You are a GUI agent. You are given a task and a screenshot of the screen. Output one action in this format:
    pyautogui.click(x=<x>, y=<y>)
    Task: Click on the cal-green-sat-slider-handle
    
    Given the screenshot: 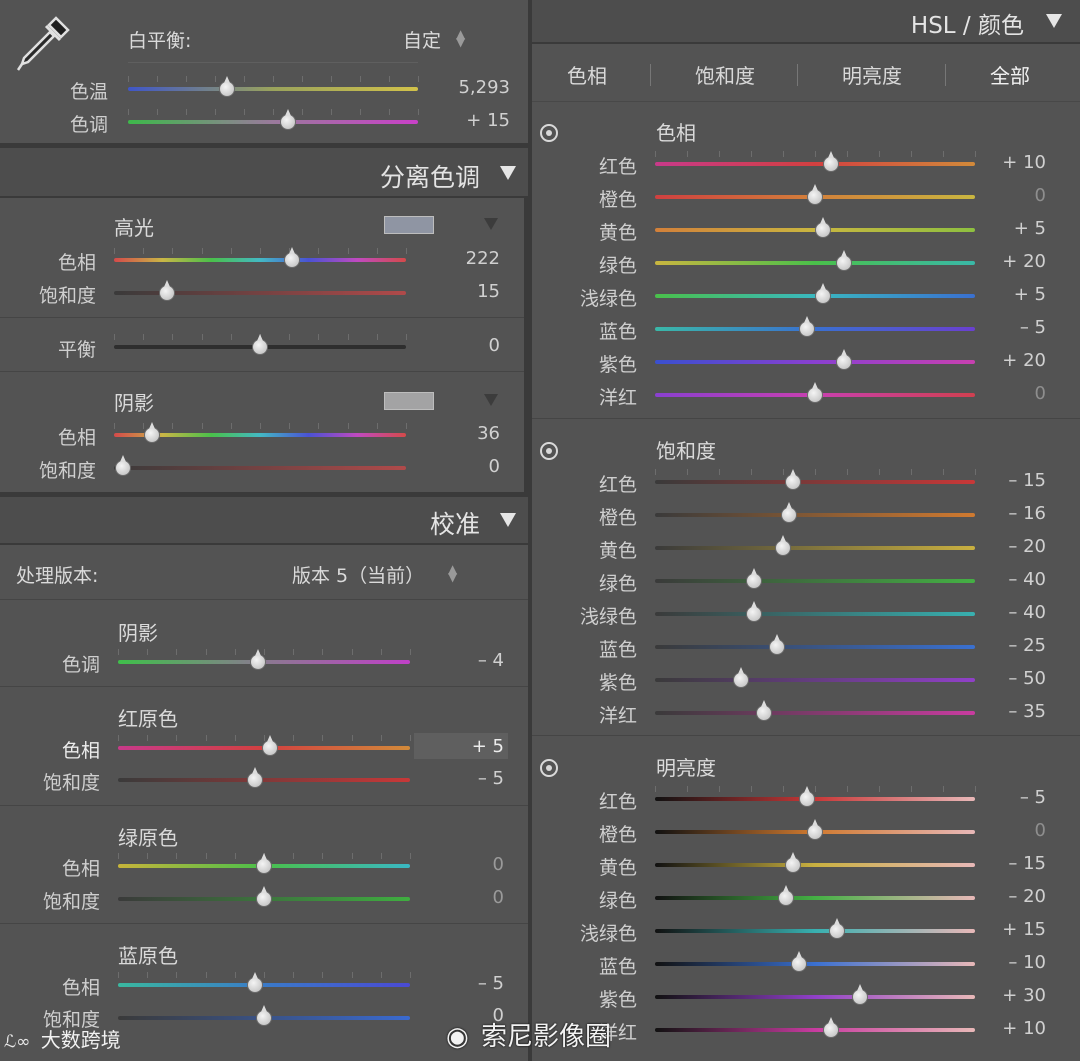 What is the action you would take?
    pyautogui.click(x=264, y=896)
    